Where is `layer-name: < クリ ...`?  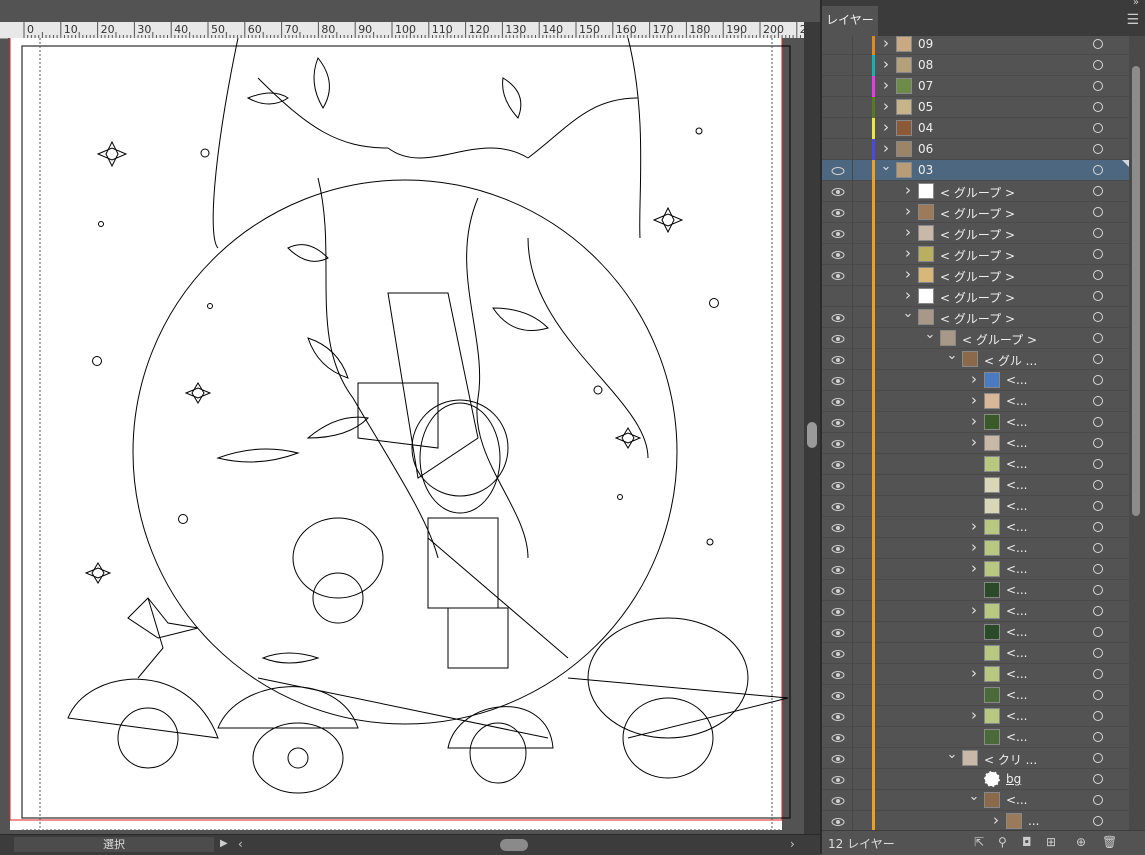
layer-name: < クリ ... is located at coordinates (1010, 759).